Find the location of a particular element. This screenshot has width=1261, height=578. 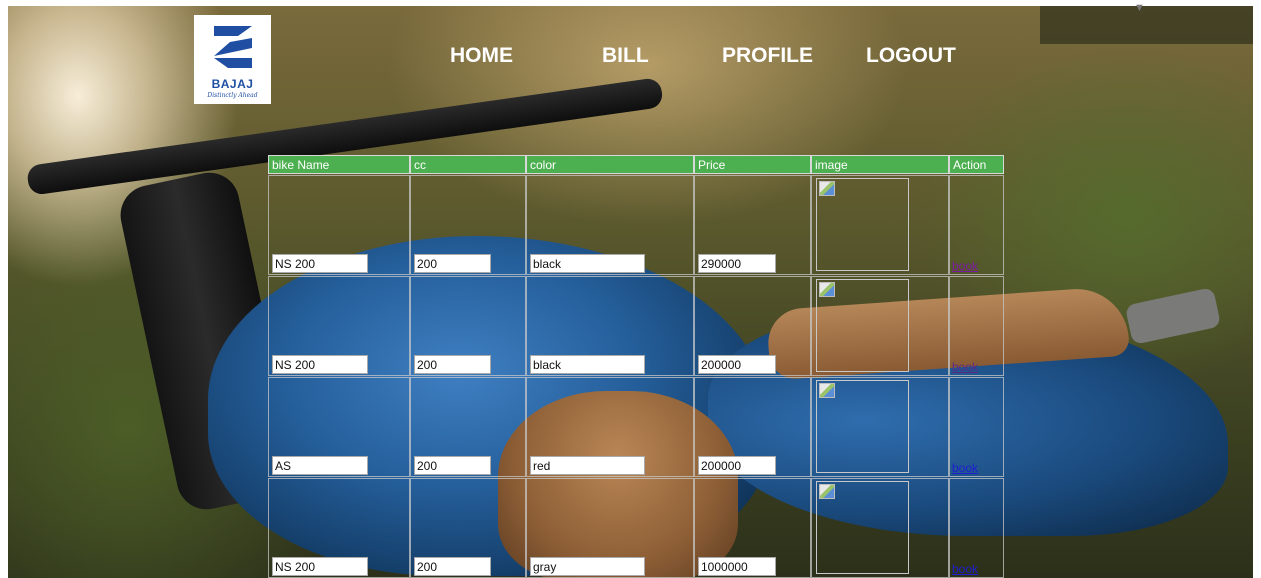

col-price: Price is located at coordinates (752, 164).